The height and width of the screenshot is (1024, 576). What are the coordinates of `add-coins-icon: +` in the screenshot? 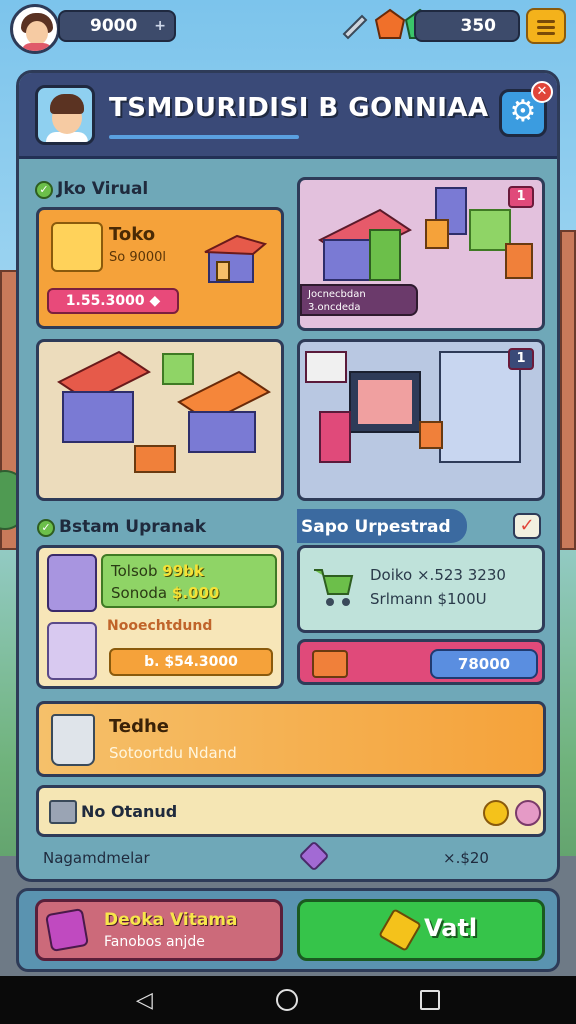 It's located at (160, 26).